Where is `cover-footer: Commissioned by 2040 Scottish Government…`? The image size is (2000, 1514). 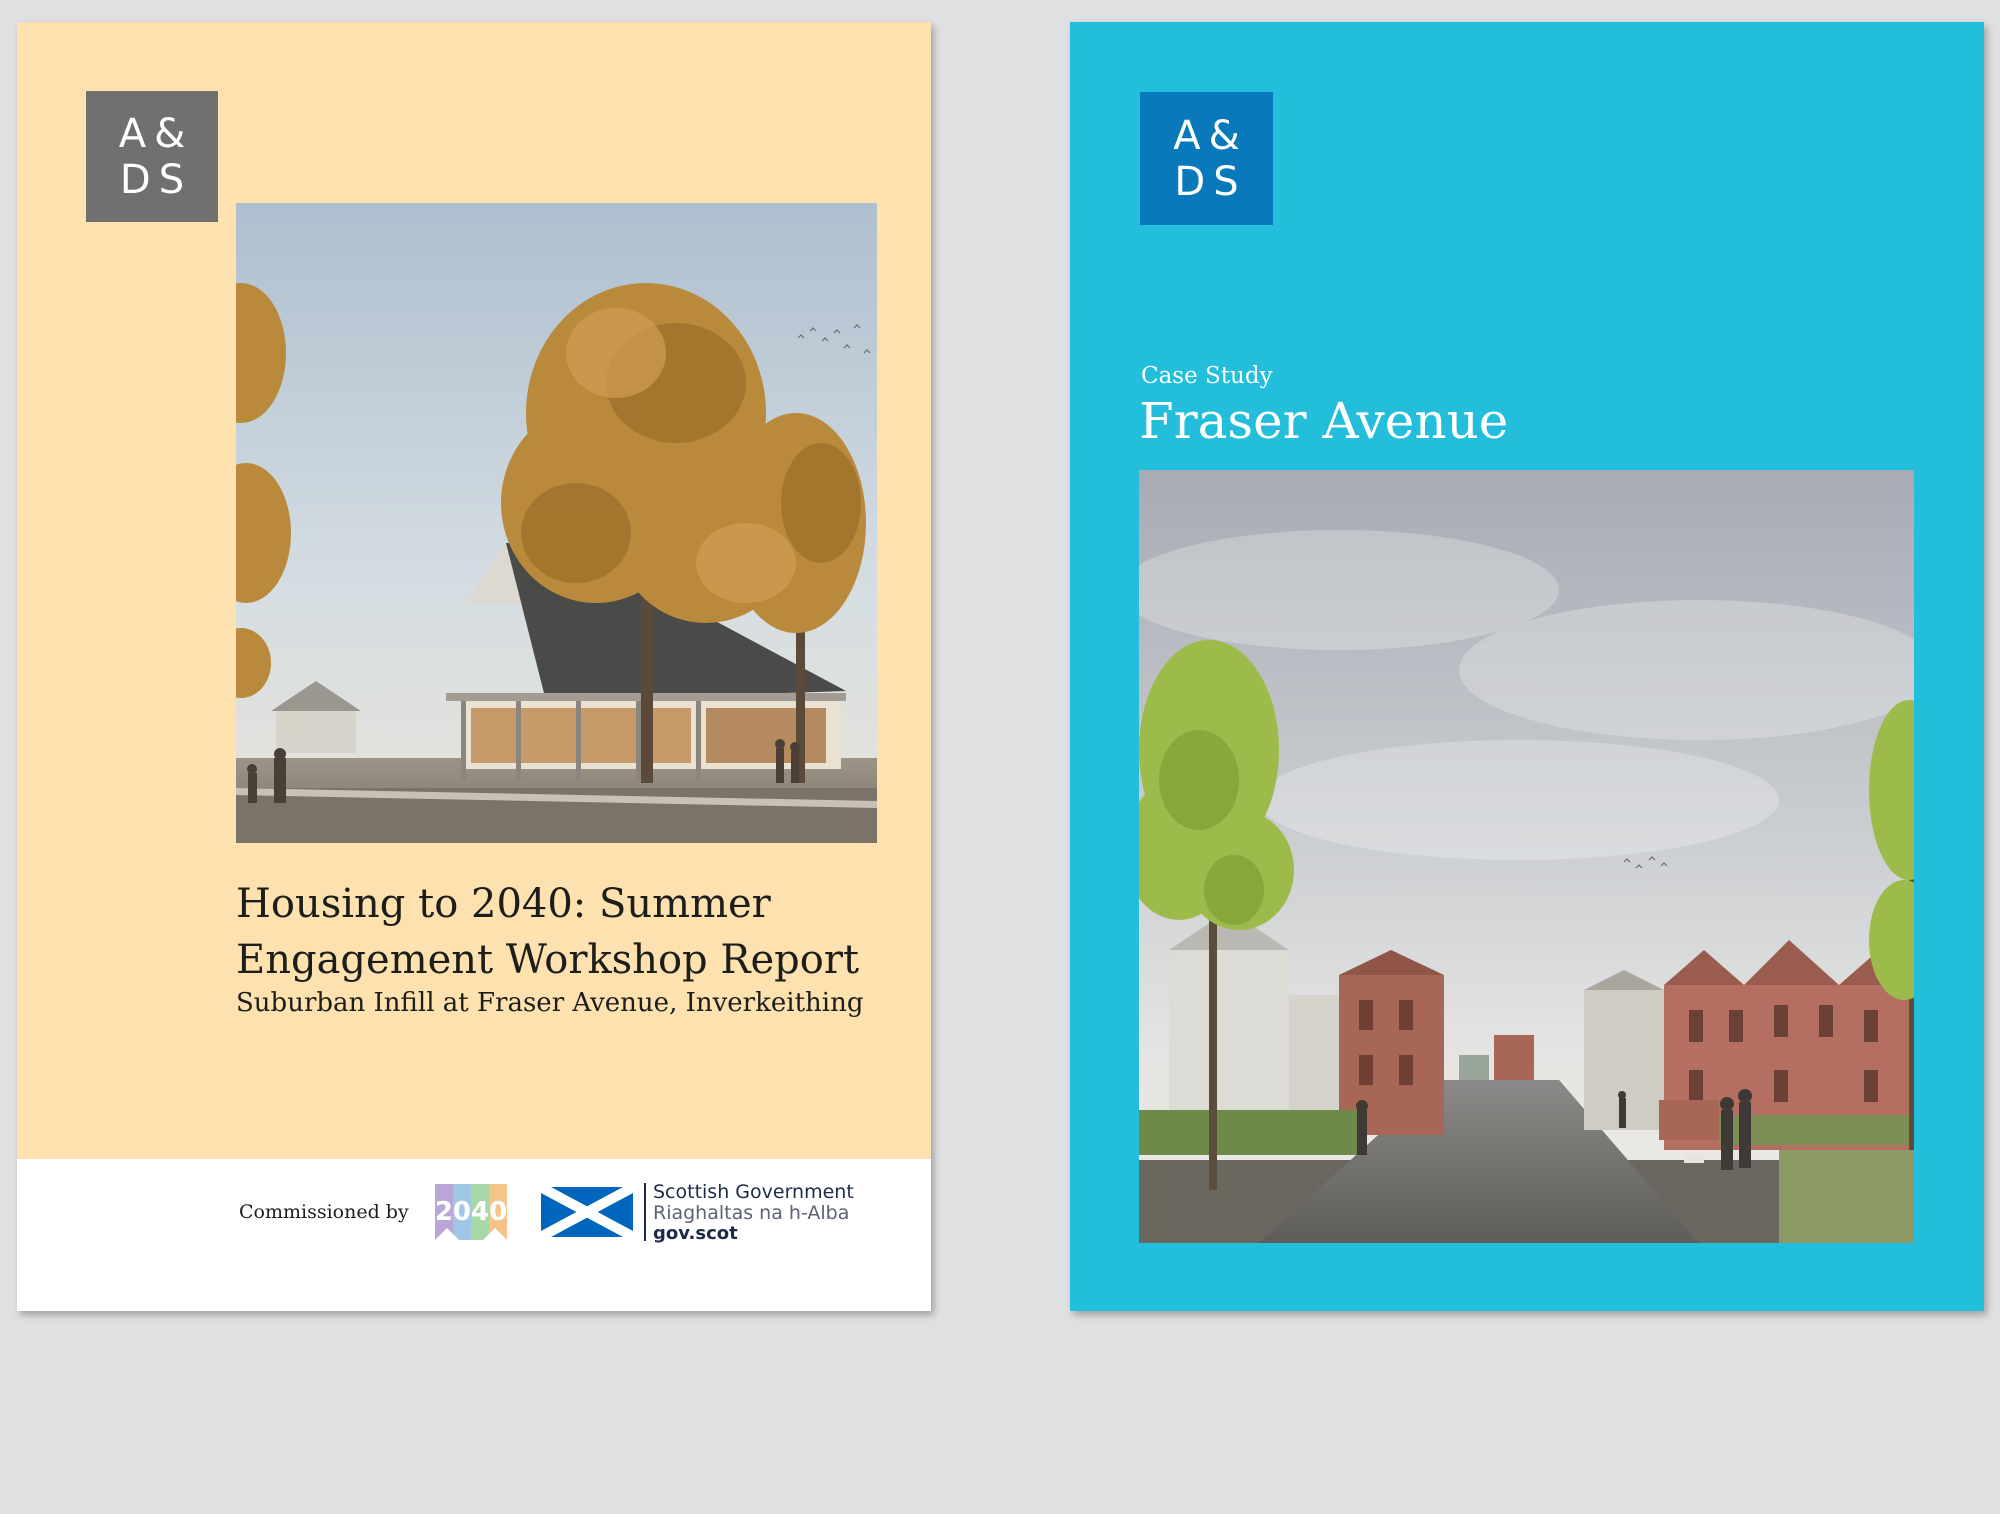 cover-footer: Commissioned by 2040 Scottish Government… is located at coordinates (474, 1235).